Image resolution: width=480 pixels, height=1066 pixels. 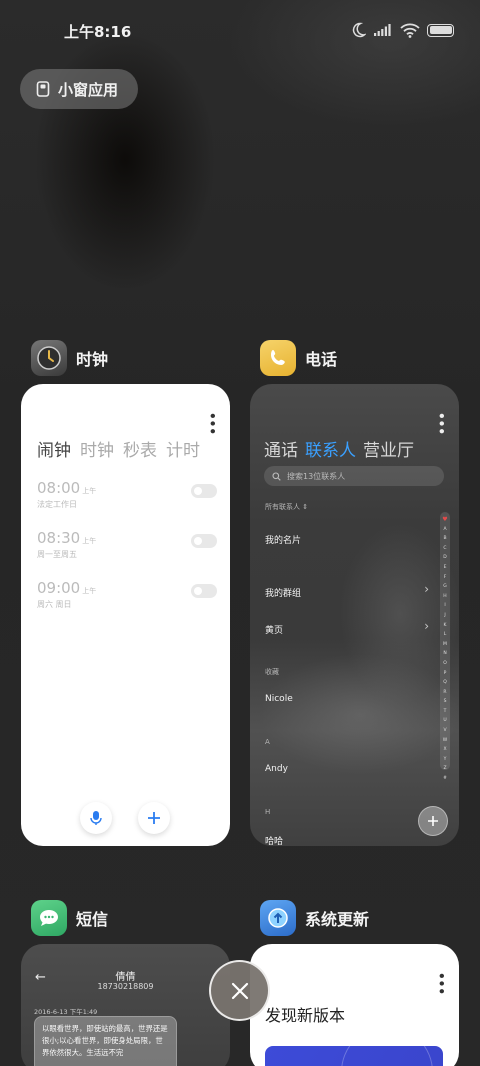 I want to click on update-app-icon, so click(x=278, y=918).